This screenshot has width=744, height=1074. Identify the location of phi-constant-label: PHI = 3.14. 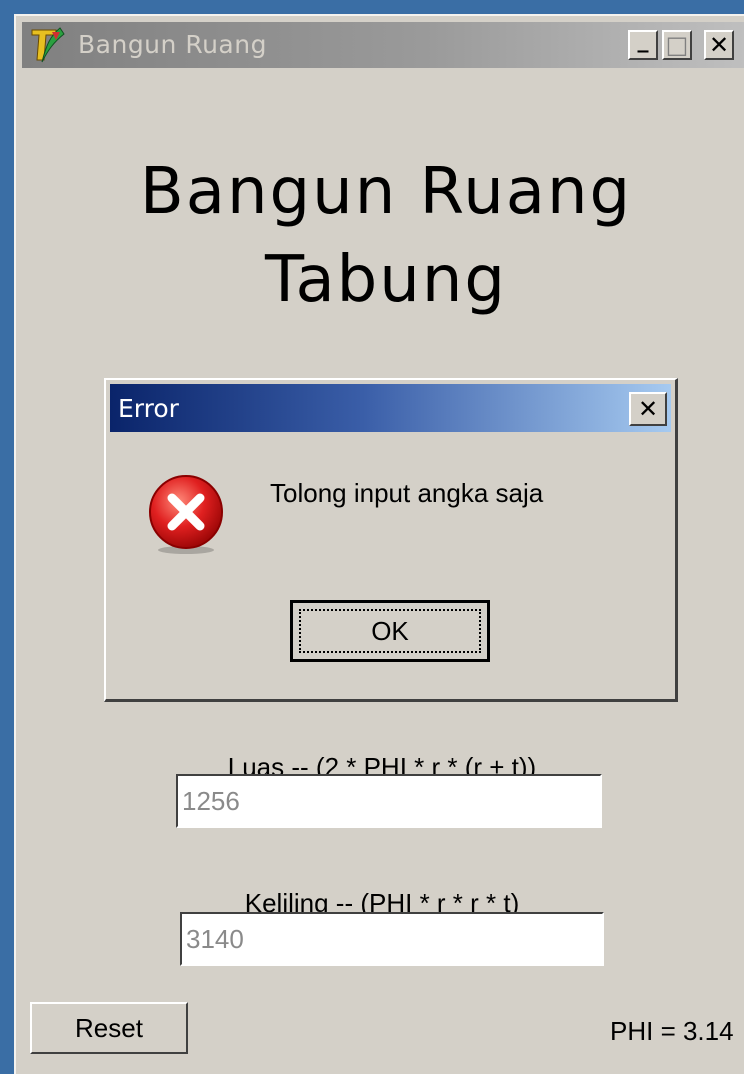
(672, 1031).